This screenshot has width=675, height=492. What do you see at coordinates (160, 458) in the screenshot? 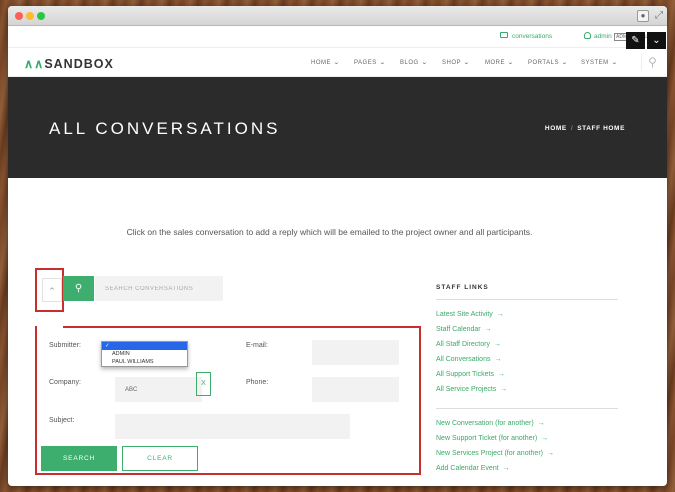
I see `clear-button: CLEAR` at bounding box center [160, 458].